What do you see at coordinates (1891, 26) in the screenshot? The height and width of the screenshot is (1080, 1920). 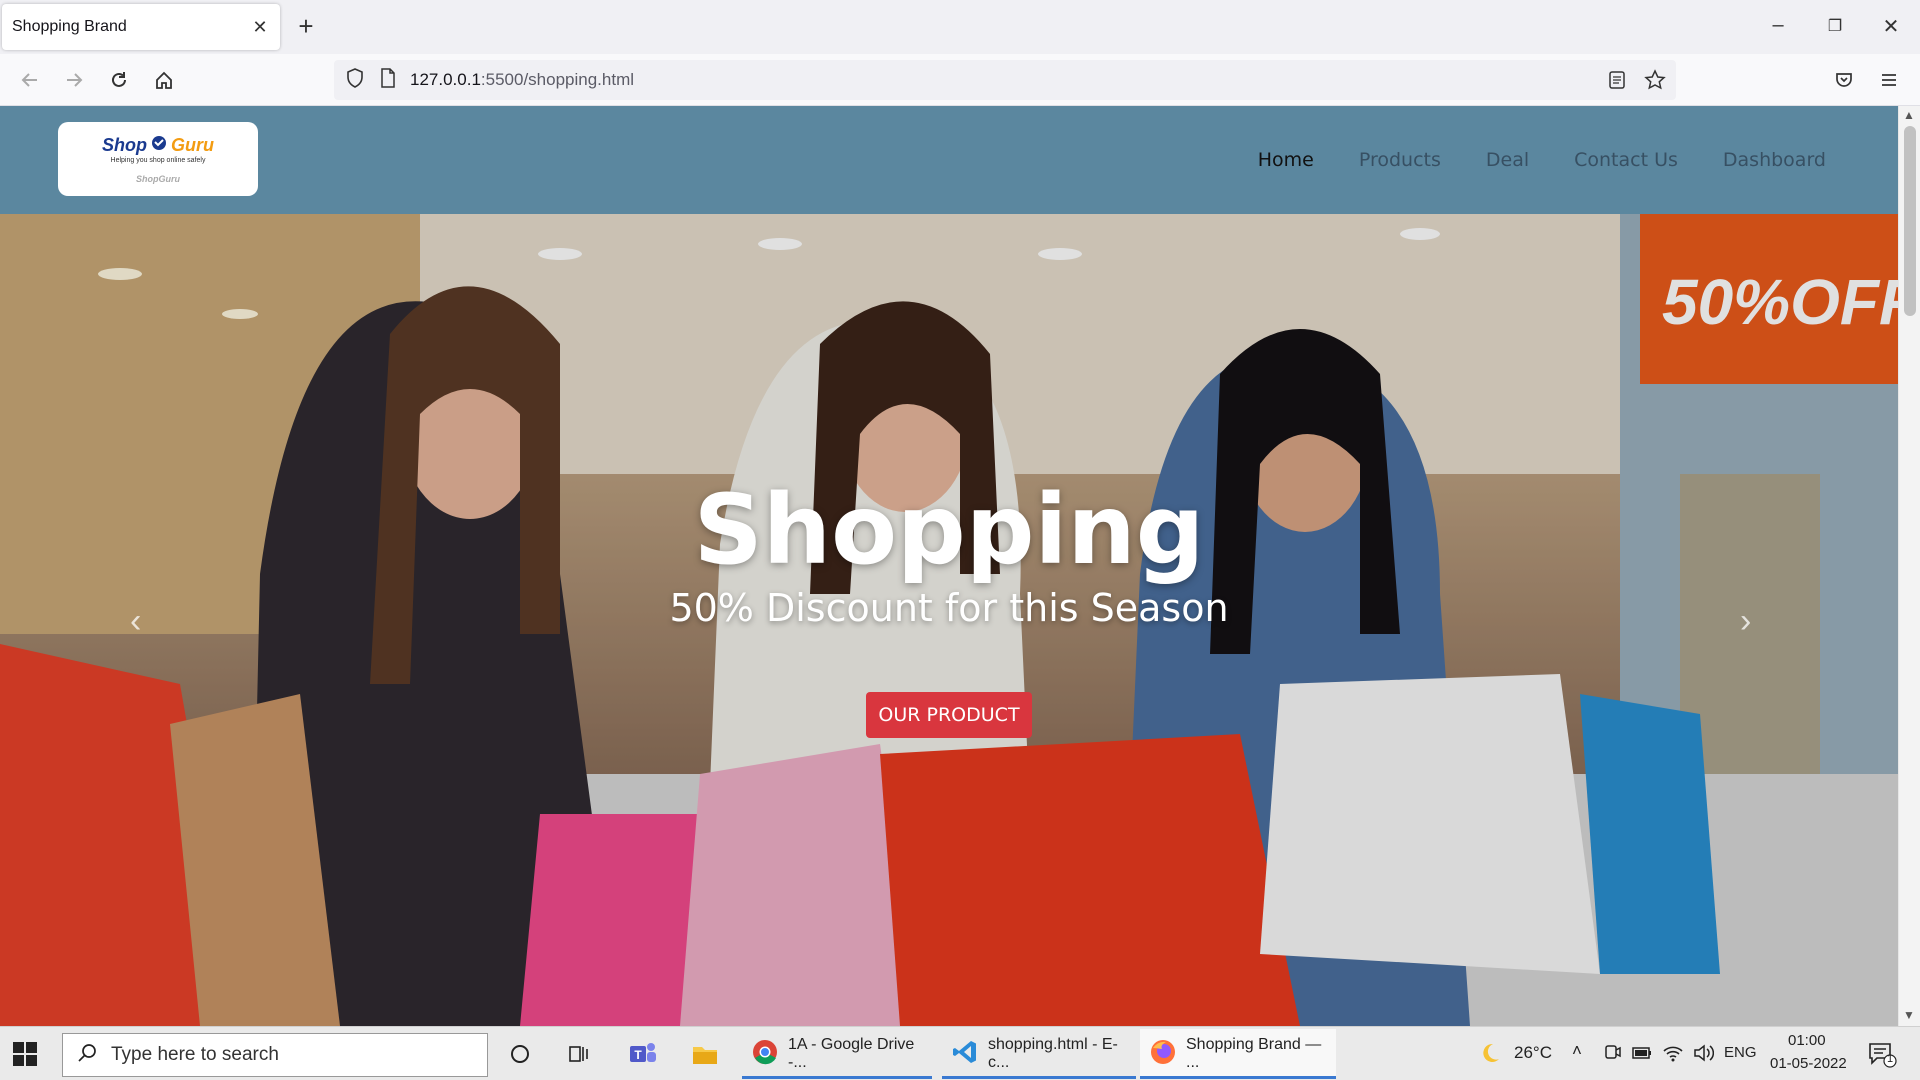 I see `window-close-icon: ✕` at bounding box center [1891, 26].